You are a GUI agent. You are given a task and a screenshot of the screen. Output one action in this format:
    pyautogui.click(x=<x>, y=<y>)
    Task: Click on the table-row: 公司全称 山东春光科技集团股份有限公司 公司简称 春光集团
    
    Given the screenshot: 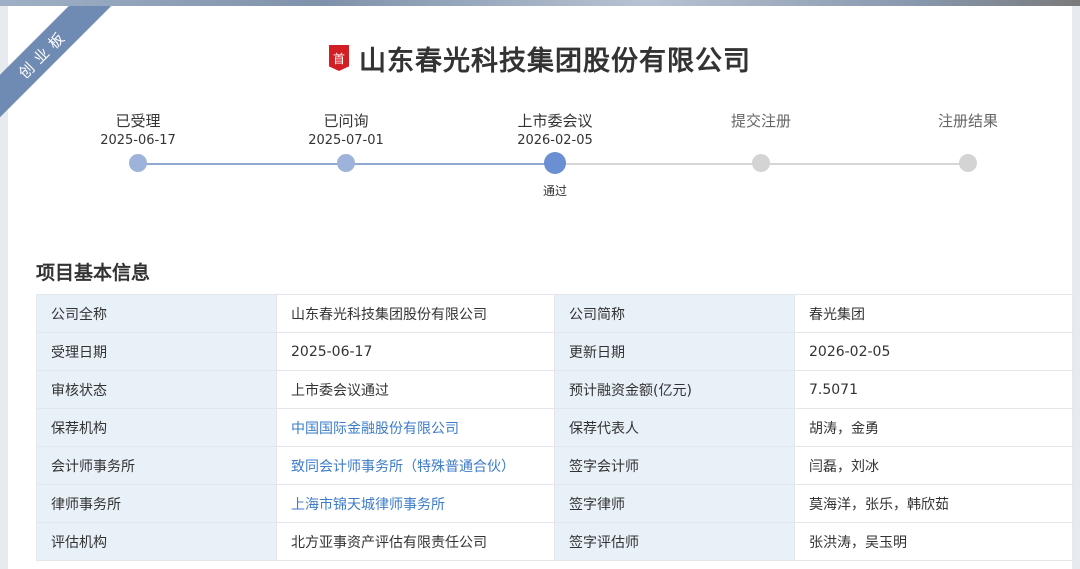 What is the action you would take?
    pyautogui.click(x=555, y=313)
    